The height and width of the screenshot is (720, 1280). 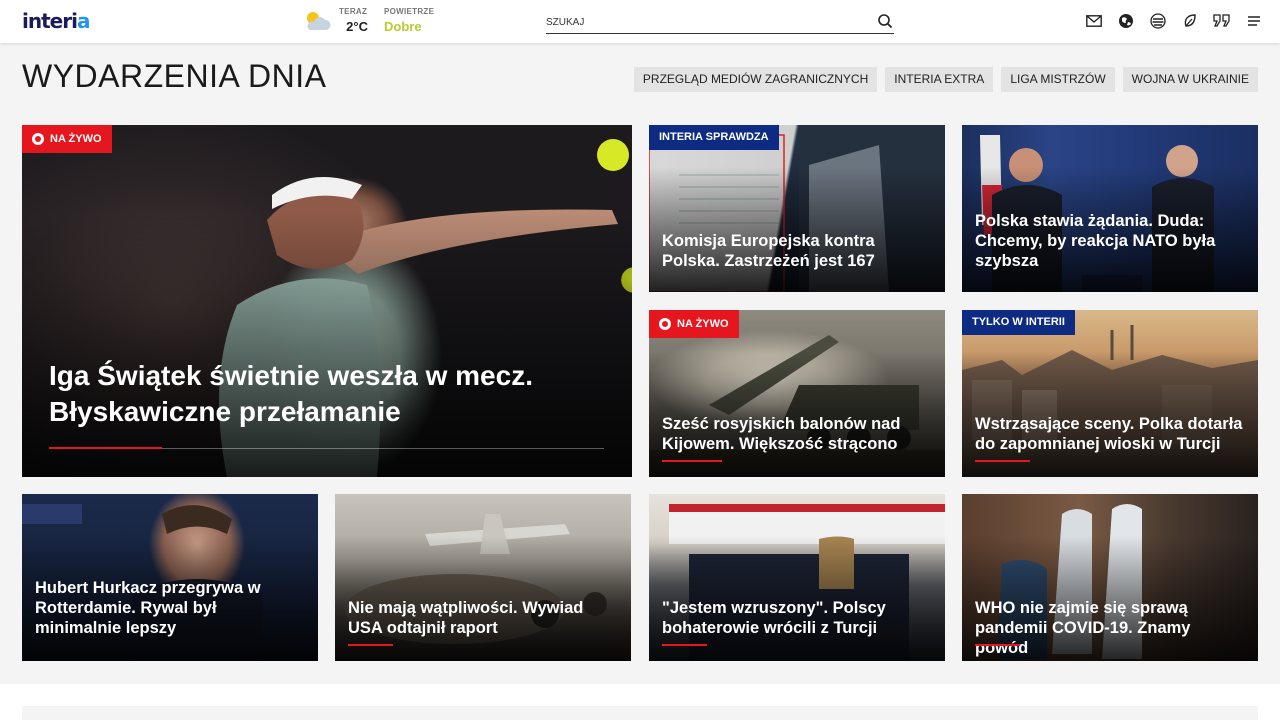 I want to click on top-header: interia TERAZ 2°C POWIETRZE Dobre, so click(x=640, y=21).